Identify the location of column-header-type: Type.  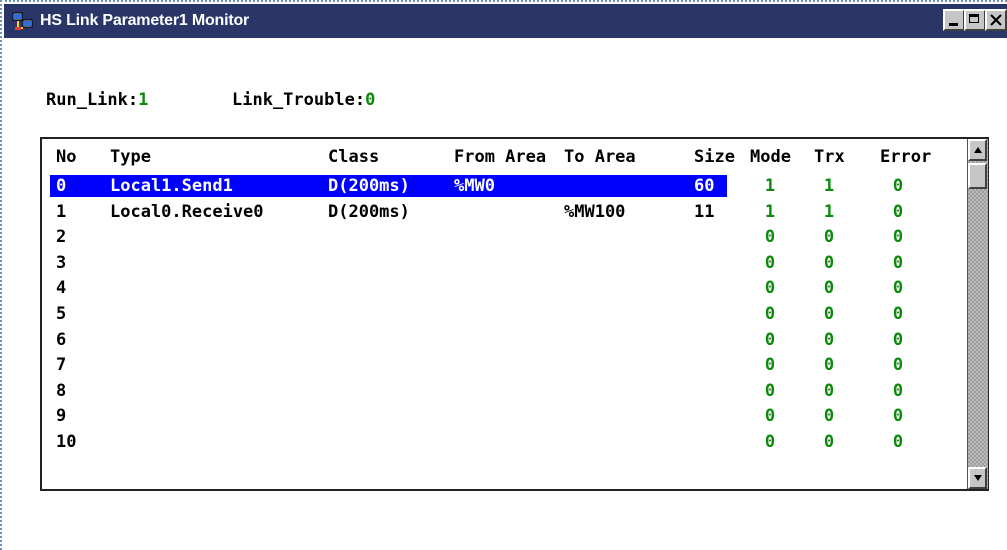
(130, 157).